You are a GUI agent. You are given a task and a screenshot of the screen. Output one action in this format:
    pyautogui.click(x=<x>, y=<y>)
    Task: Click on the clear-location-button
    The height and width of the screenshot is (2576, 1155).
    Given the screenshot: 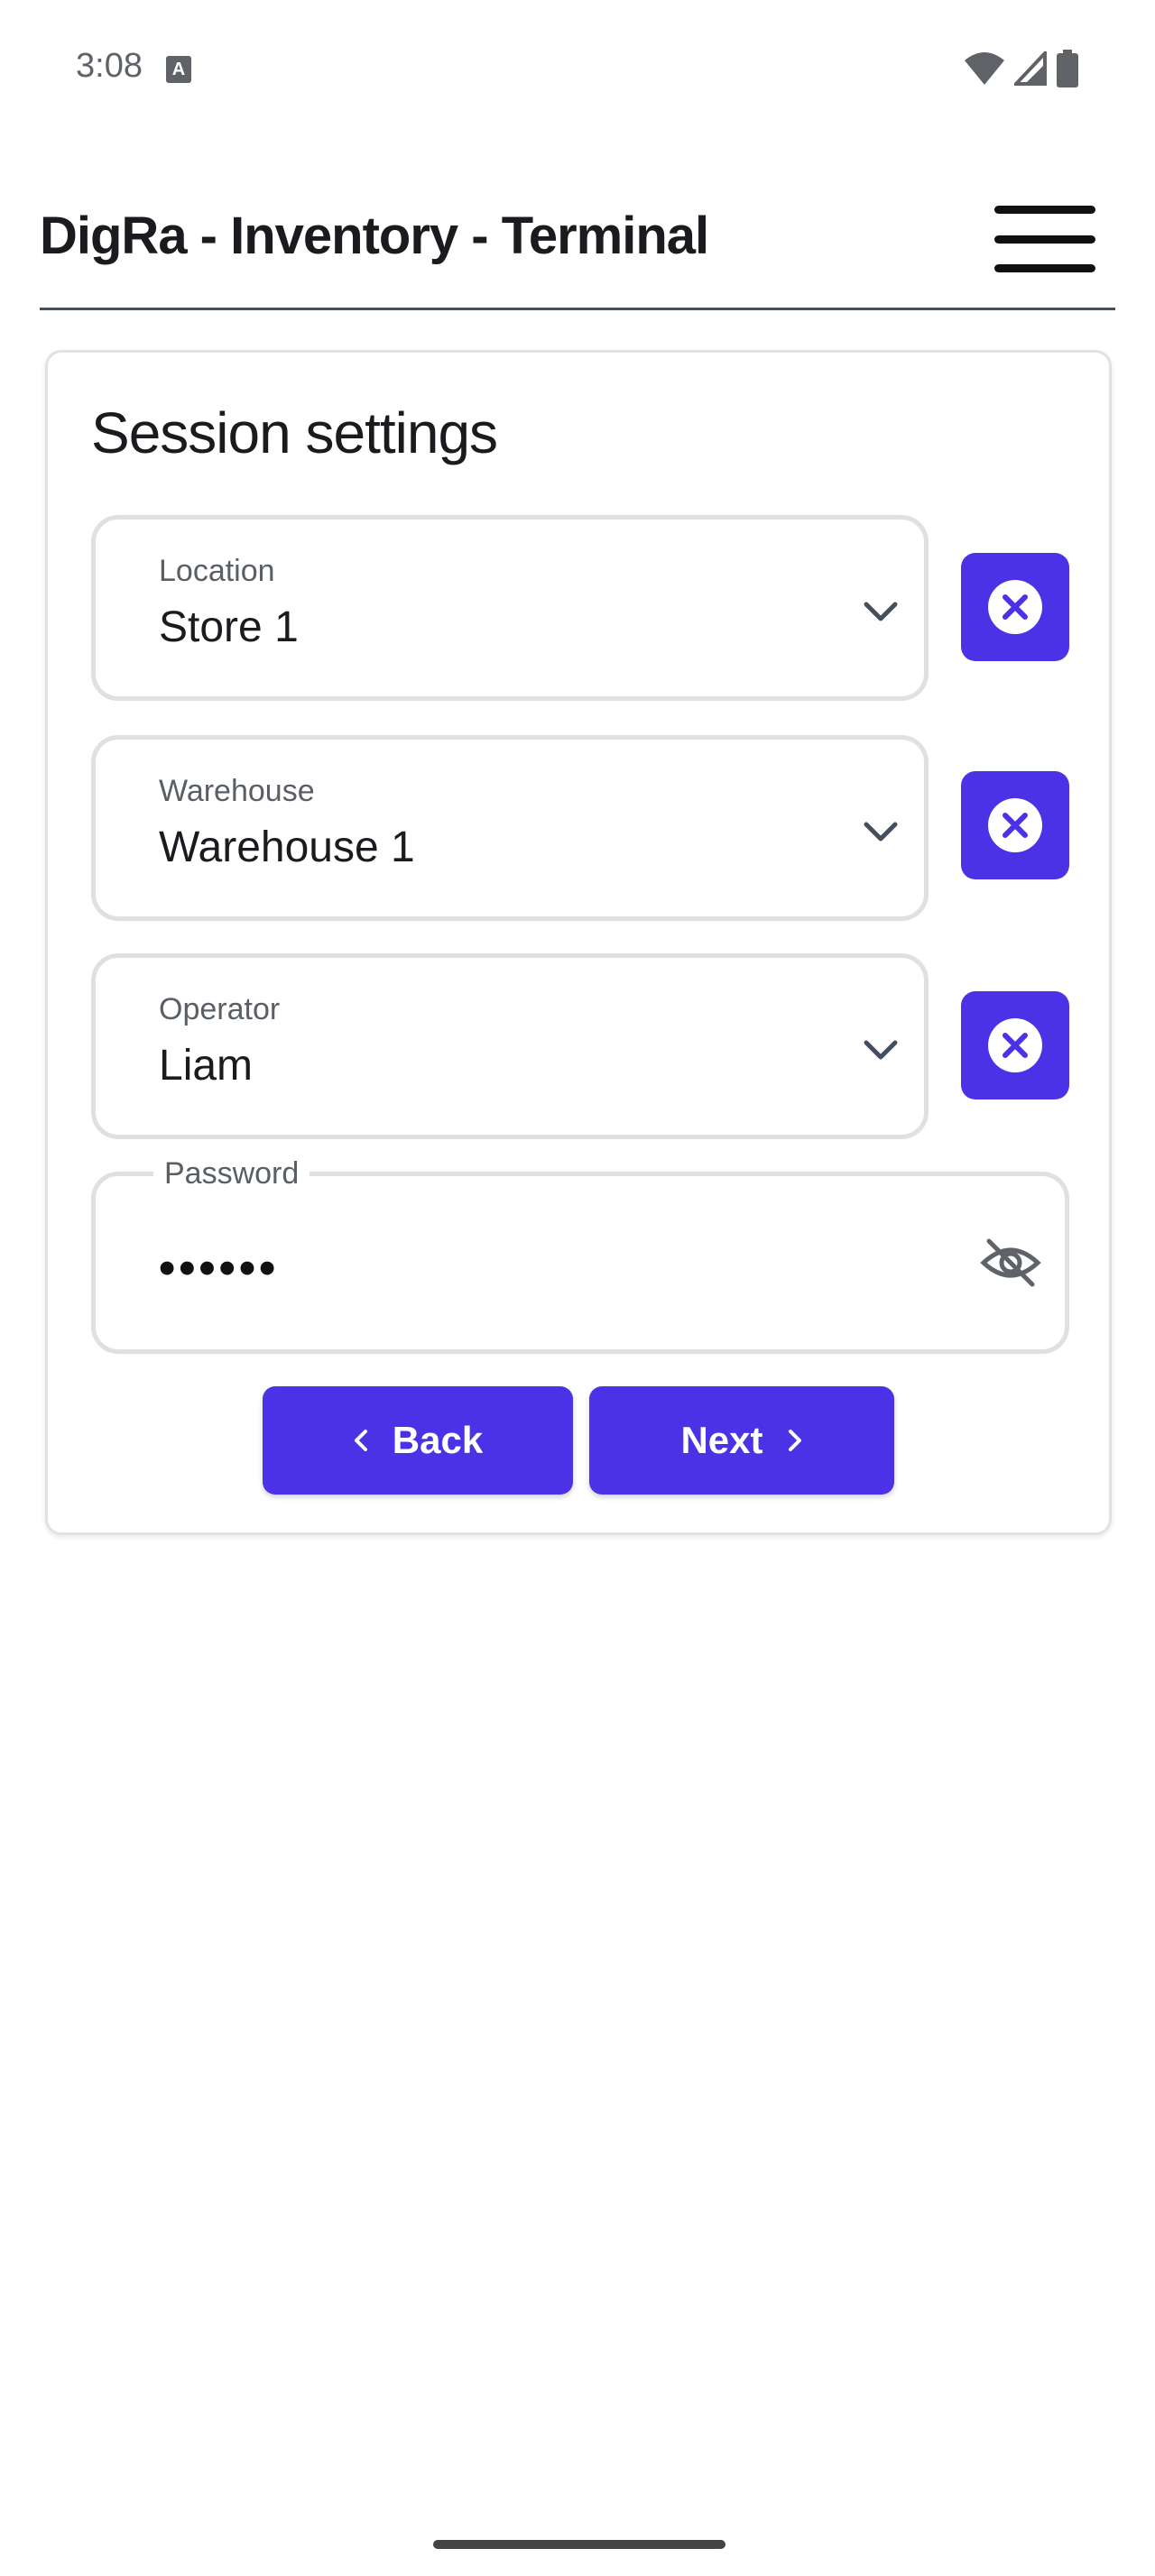 What is the action you would take?
    pyautogui.click(x=1015, y=607)
    